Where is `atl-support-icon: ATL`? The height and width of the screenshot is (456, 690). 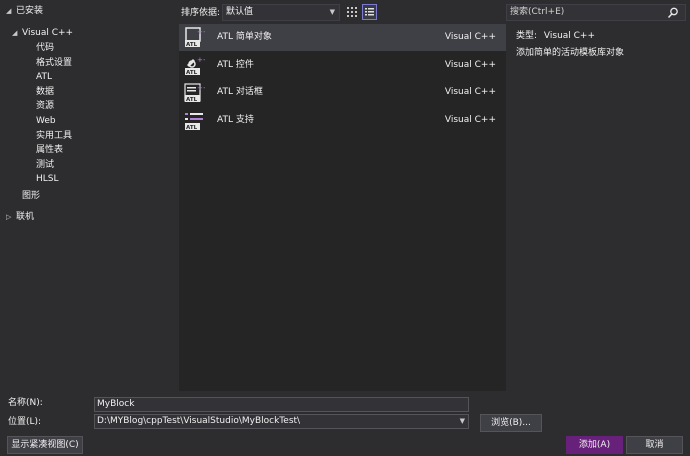
atl-support-icon: ATL is located at coordinates (194, 120).